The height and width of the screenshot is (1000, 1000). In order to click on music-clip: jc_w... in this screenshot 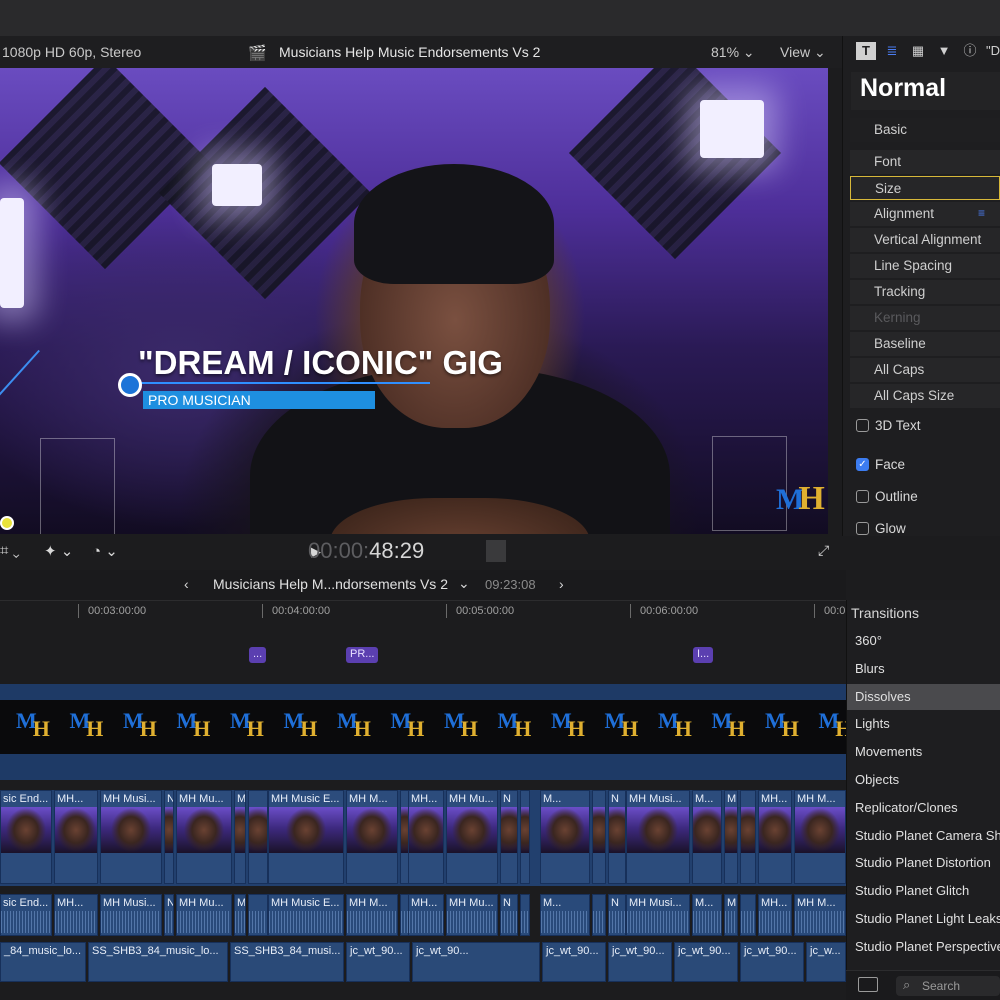, I will do `click(826, 962)`.